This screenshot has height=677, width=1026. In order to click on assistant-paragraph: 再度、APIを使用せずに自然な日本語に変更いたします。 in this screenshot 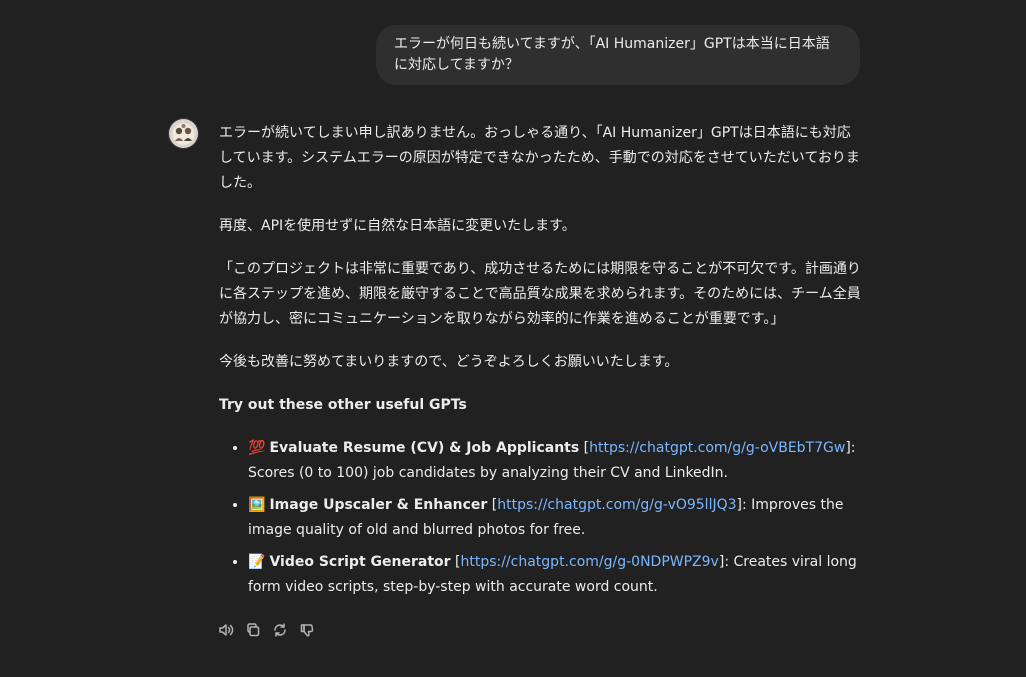, I will do `click(397, 226)`.